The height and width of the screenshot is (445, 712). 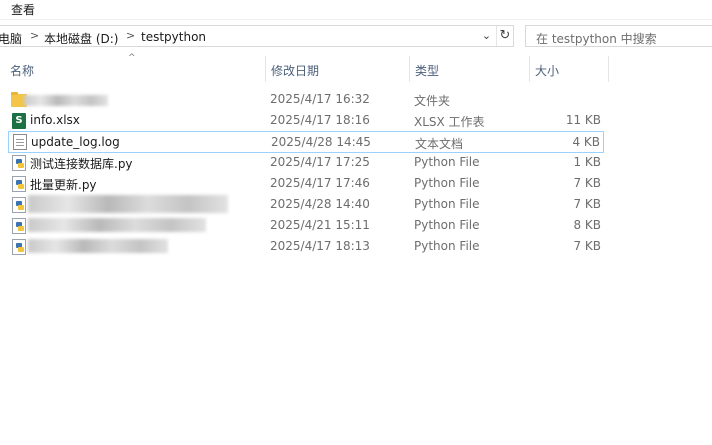 I want to click on address-bar: 电脑 > 本地磁盘 (D:) > testpython ⌄ ↻, so click(x=257, y=36).